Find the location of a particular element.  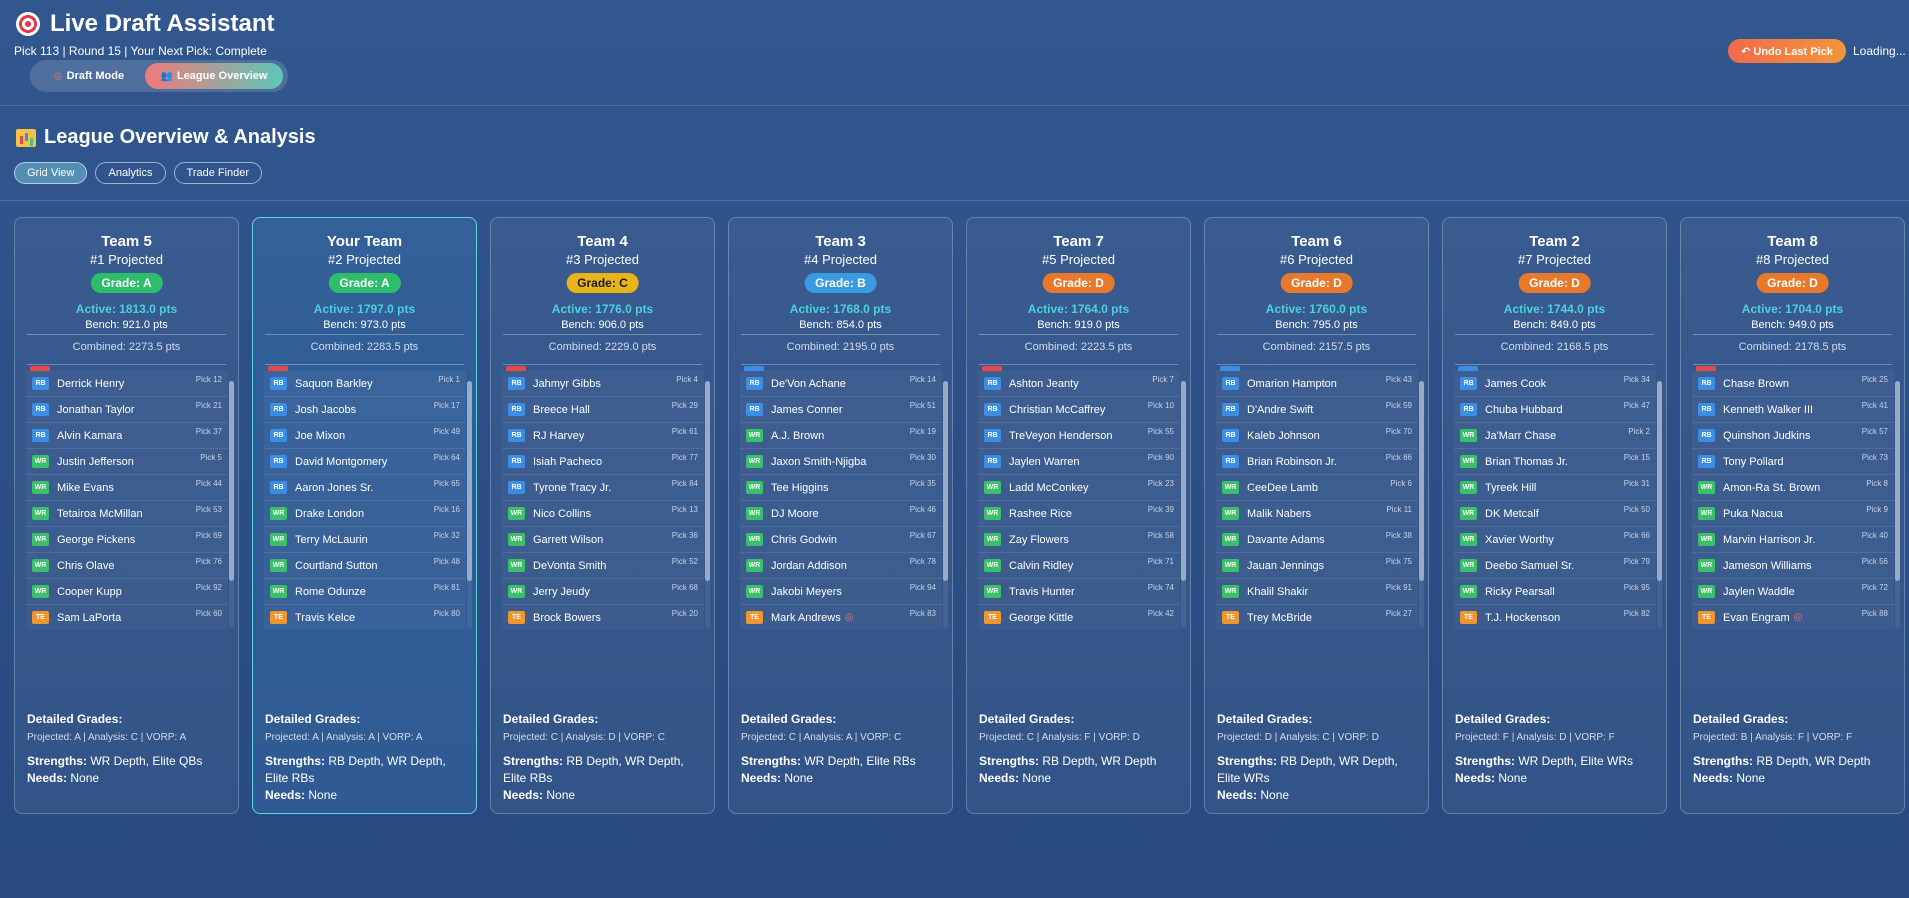

roster-slot: WR Davante Adams Pick 38 is located at coordinates (1317, 540).